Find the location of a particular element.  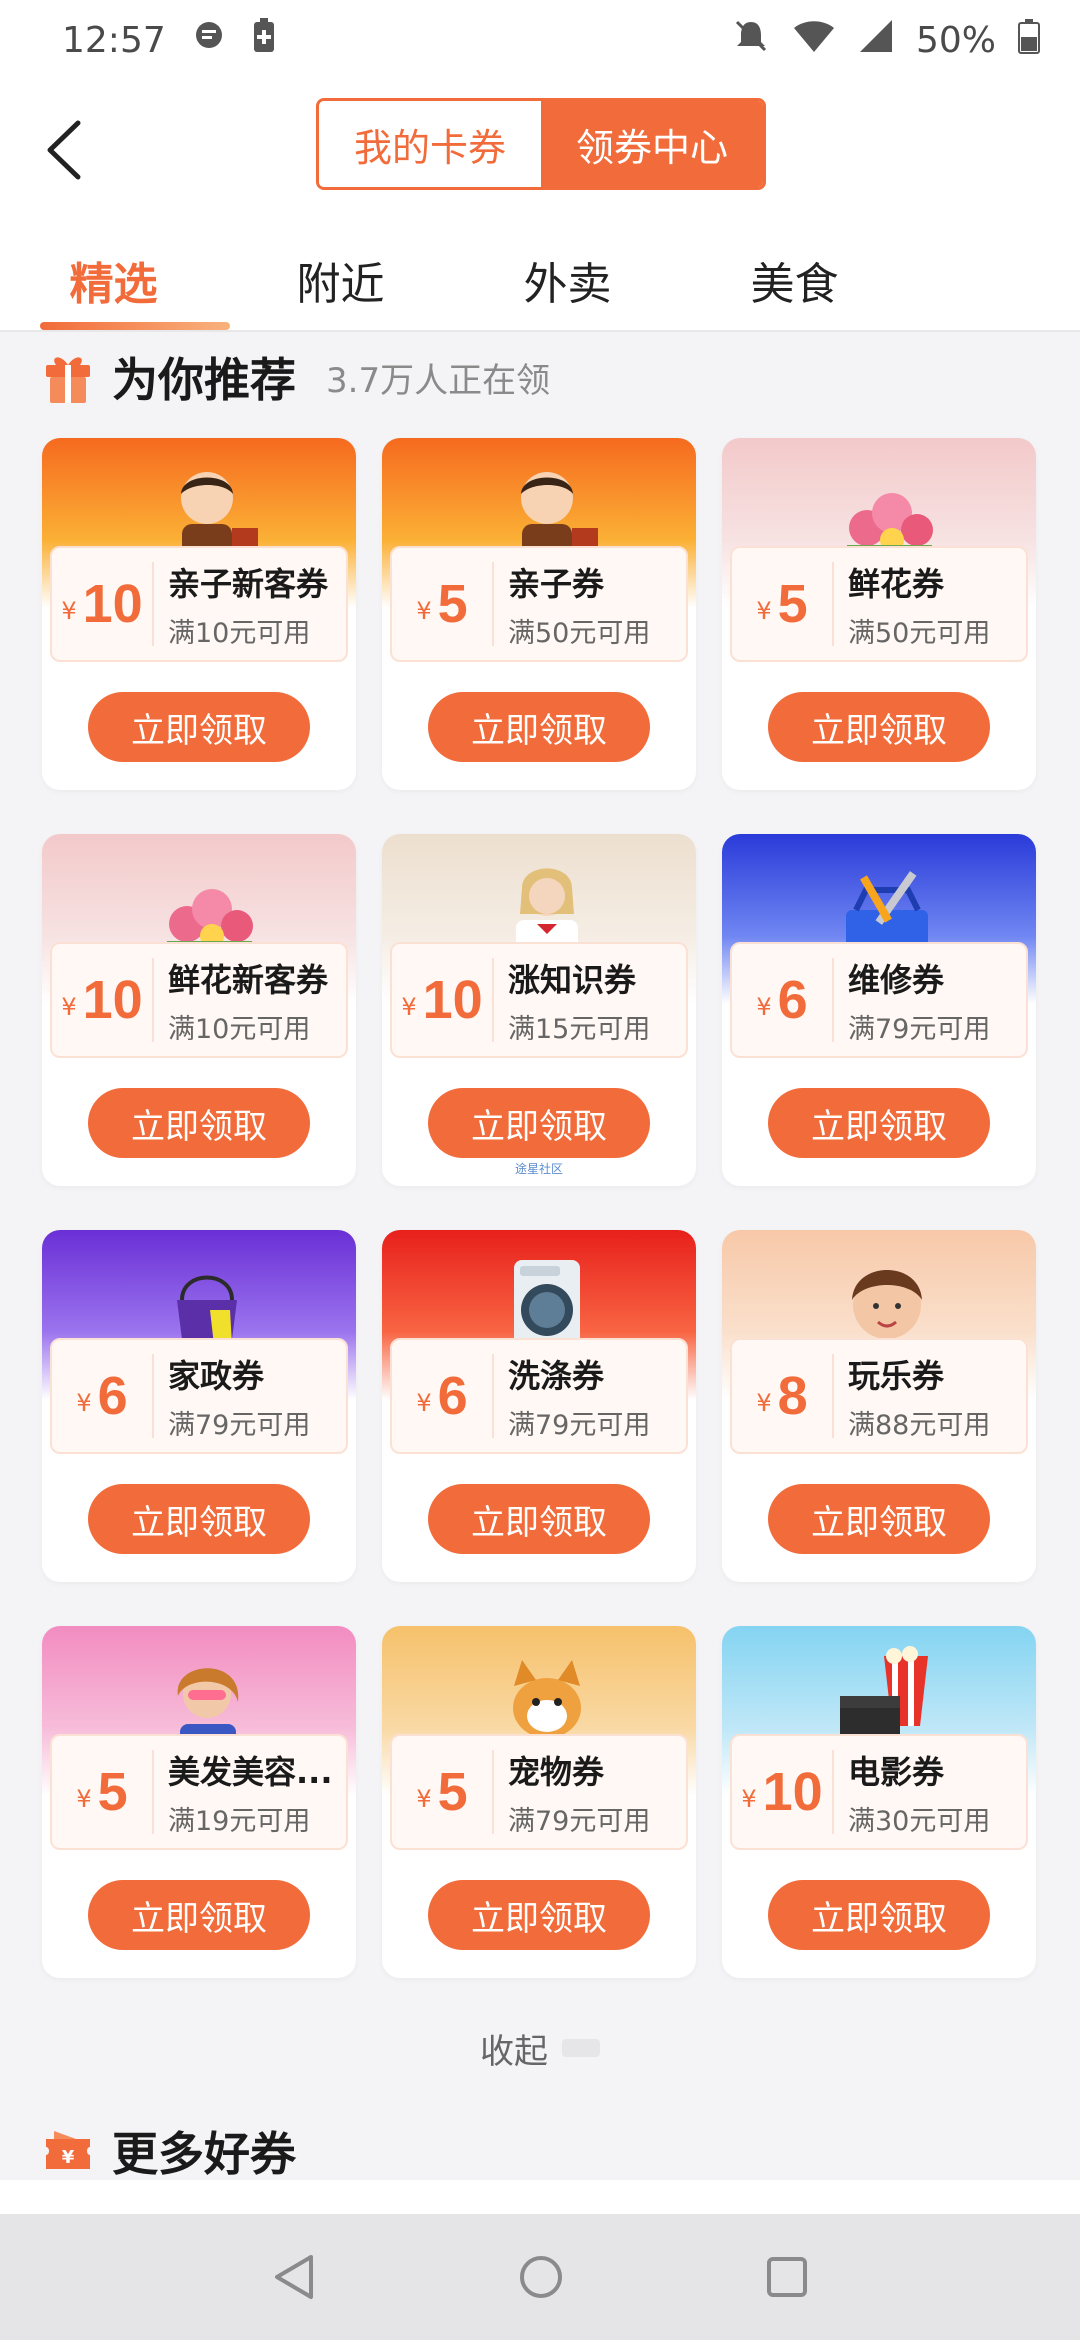

coupon-name: 鲜花券 is located at coordinates (896, 583).